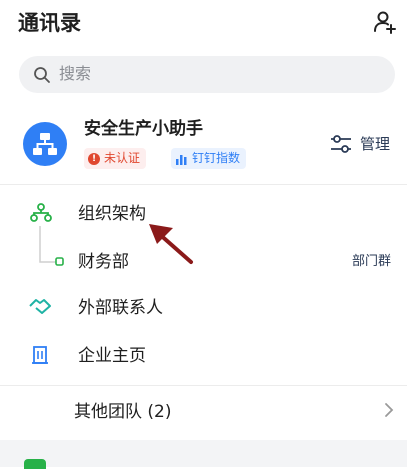  What do you see at coordinates (42, 75) in the screenshot?
I see `search-icon` at bounding box center [42, 75].